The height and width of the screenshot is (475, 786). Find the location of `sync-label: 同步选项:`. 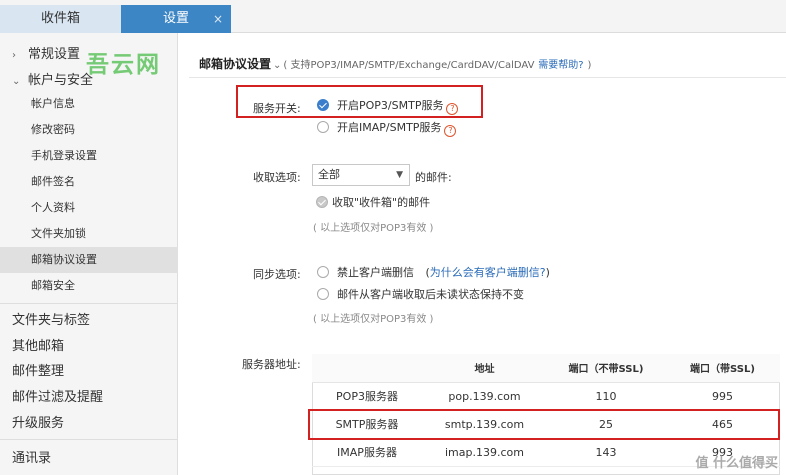

sync-label: 同步选项: is located at coordinates (277, 274).